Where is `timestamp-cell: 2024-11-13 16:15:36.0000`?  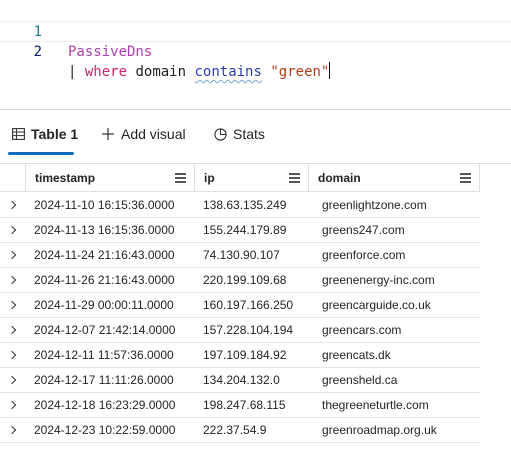
timestamp-cell: 2024-11-13 16:15:36.0000 is located at coordinates (104, 230).